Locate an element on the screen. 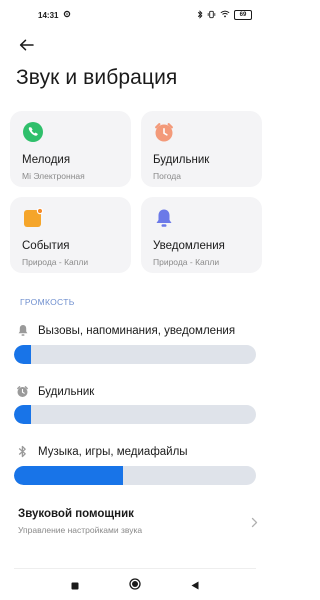  vibrate-icon is located at coordinates (211, 15).